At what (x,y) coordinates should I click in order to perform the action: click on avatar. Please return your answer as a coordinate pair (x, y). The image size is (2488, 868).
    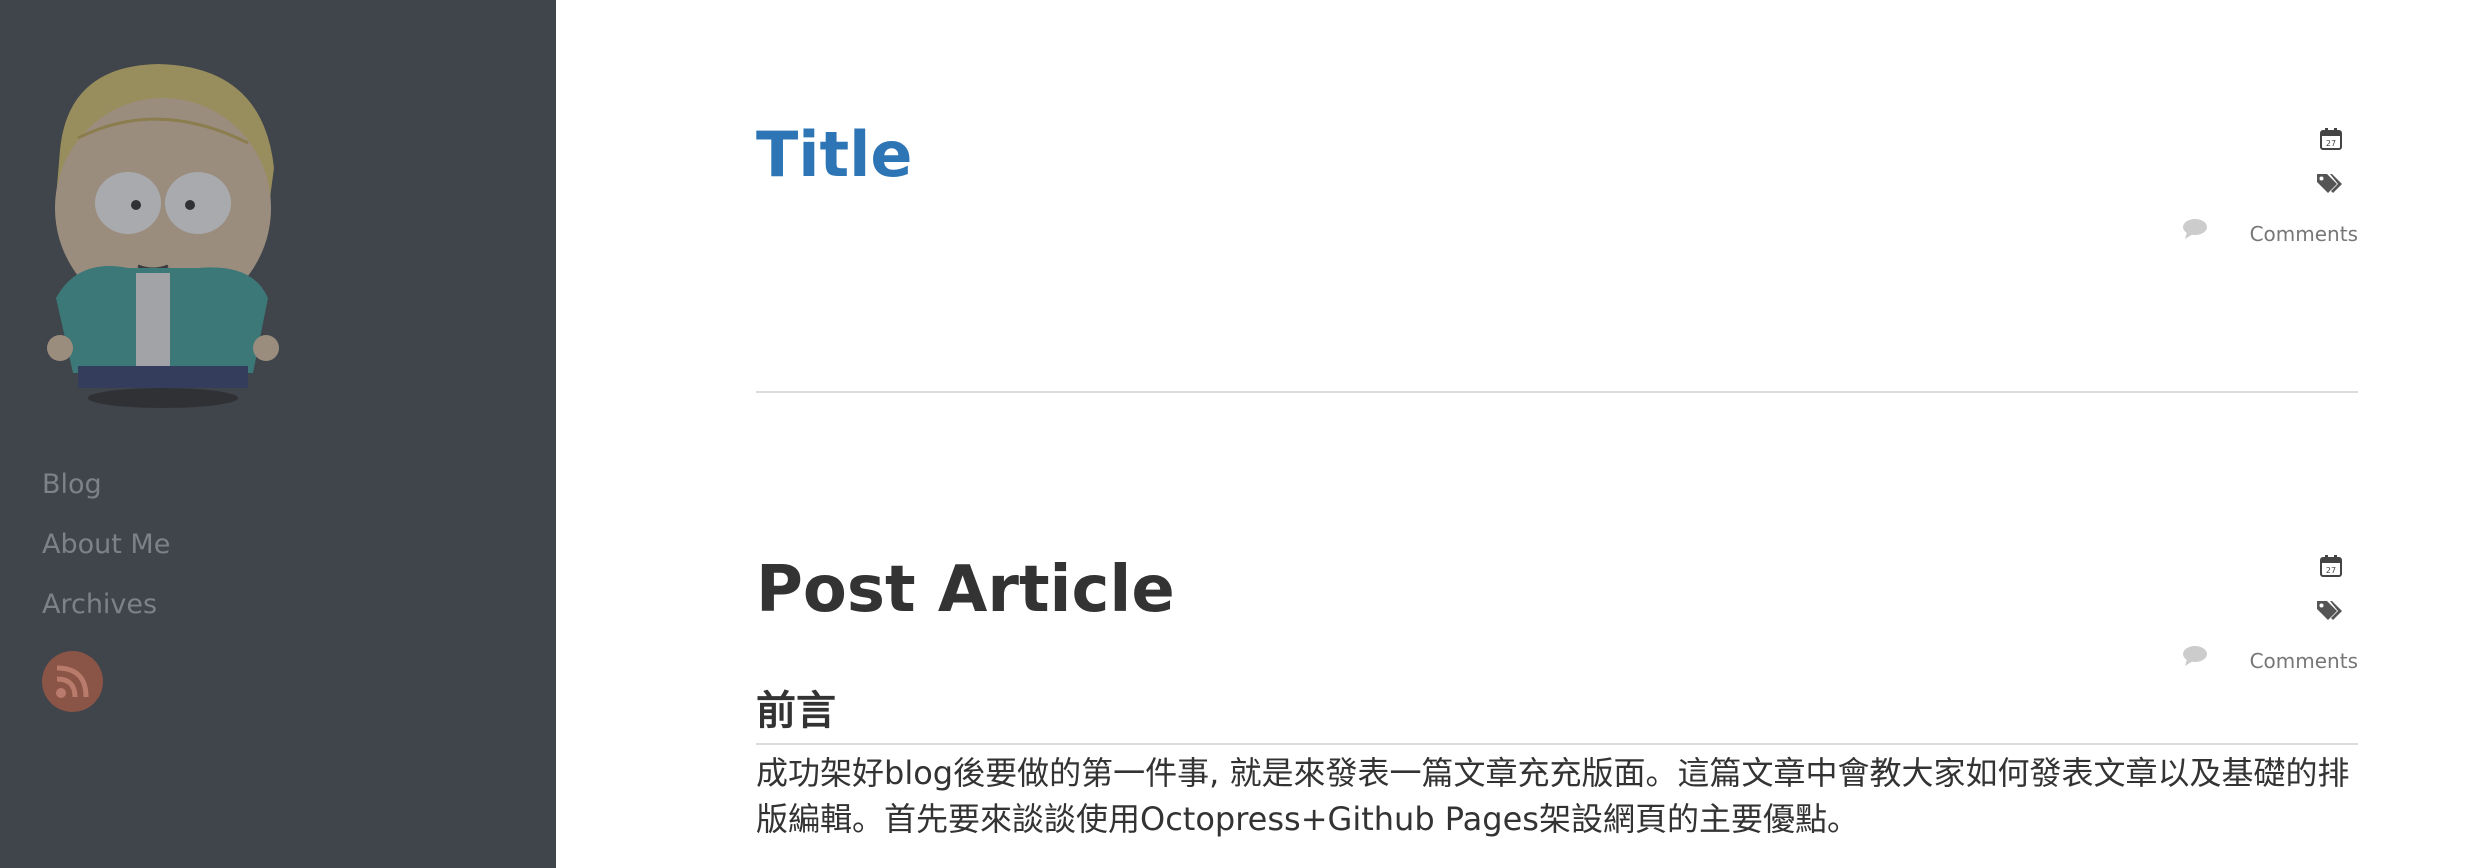
    Looking at the image, I should click on (163, 234).